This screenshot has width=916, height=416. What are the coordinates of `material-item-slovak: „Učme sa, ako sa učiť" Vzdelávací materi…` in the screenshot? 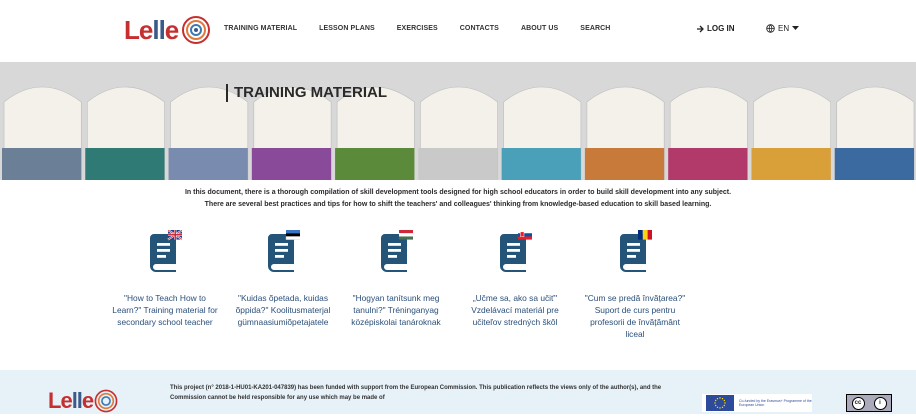 It's located at (515, 279).